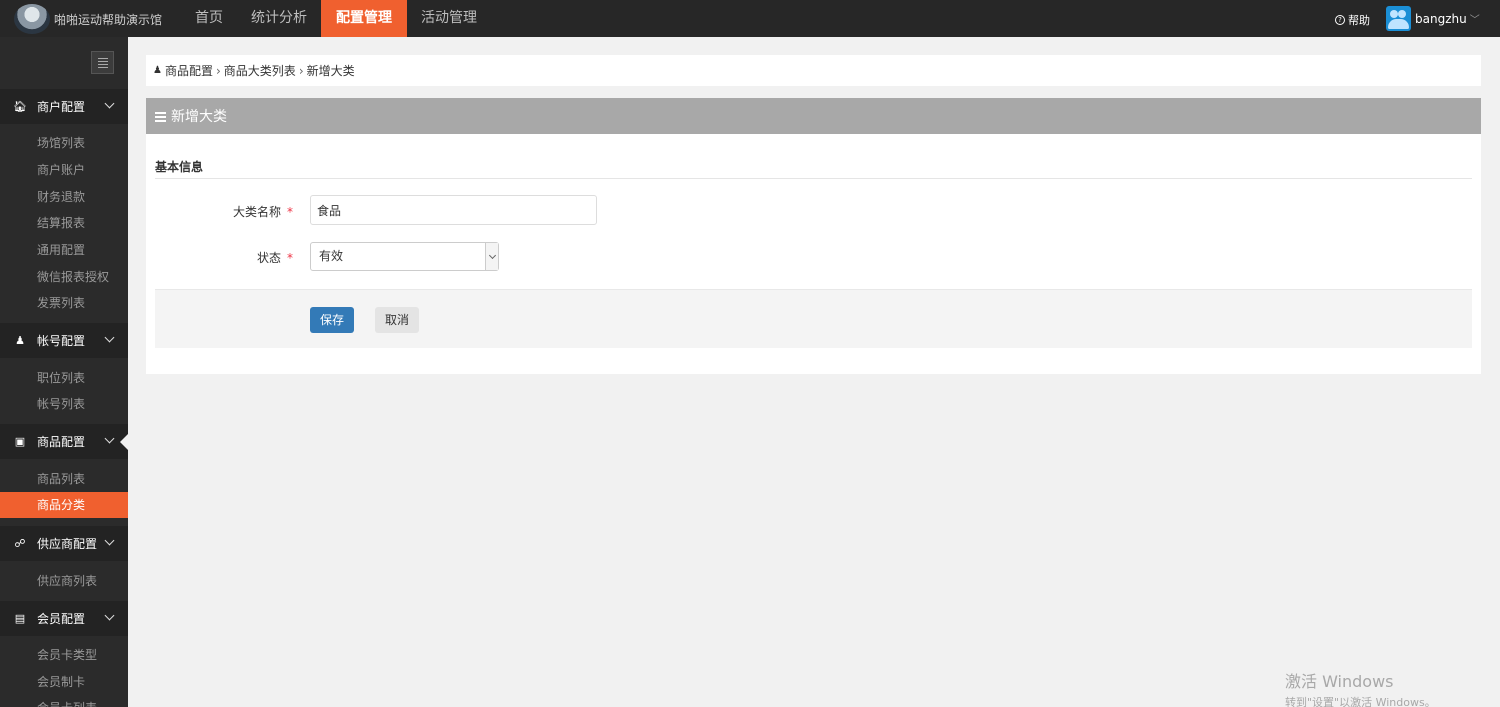 The width and height of the screenshot is (1500, 707). I want to click on status-select-value: 有效, so click(331, 256).